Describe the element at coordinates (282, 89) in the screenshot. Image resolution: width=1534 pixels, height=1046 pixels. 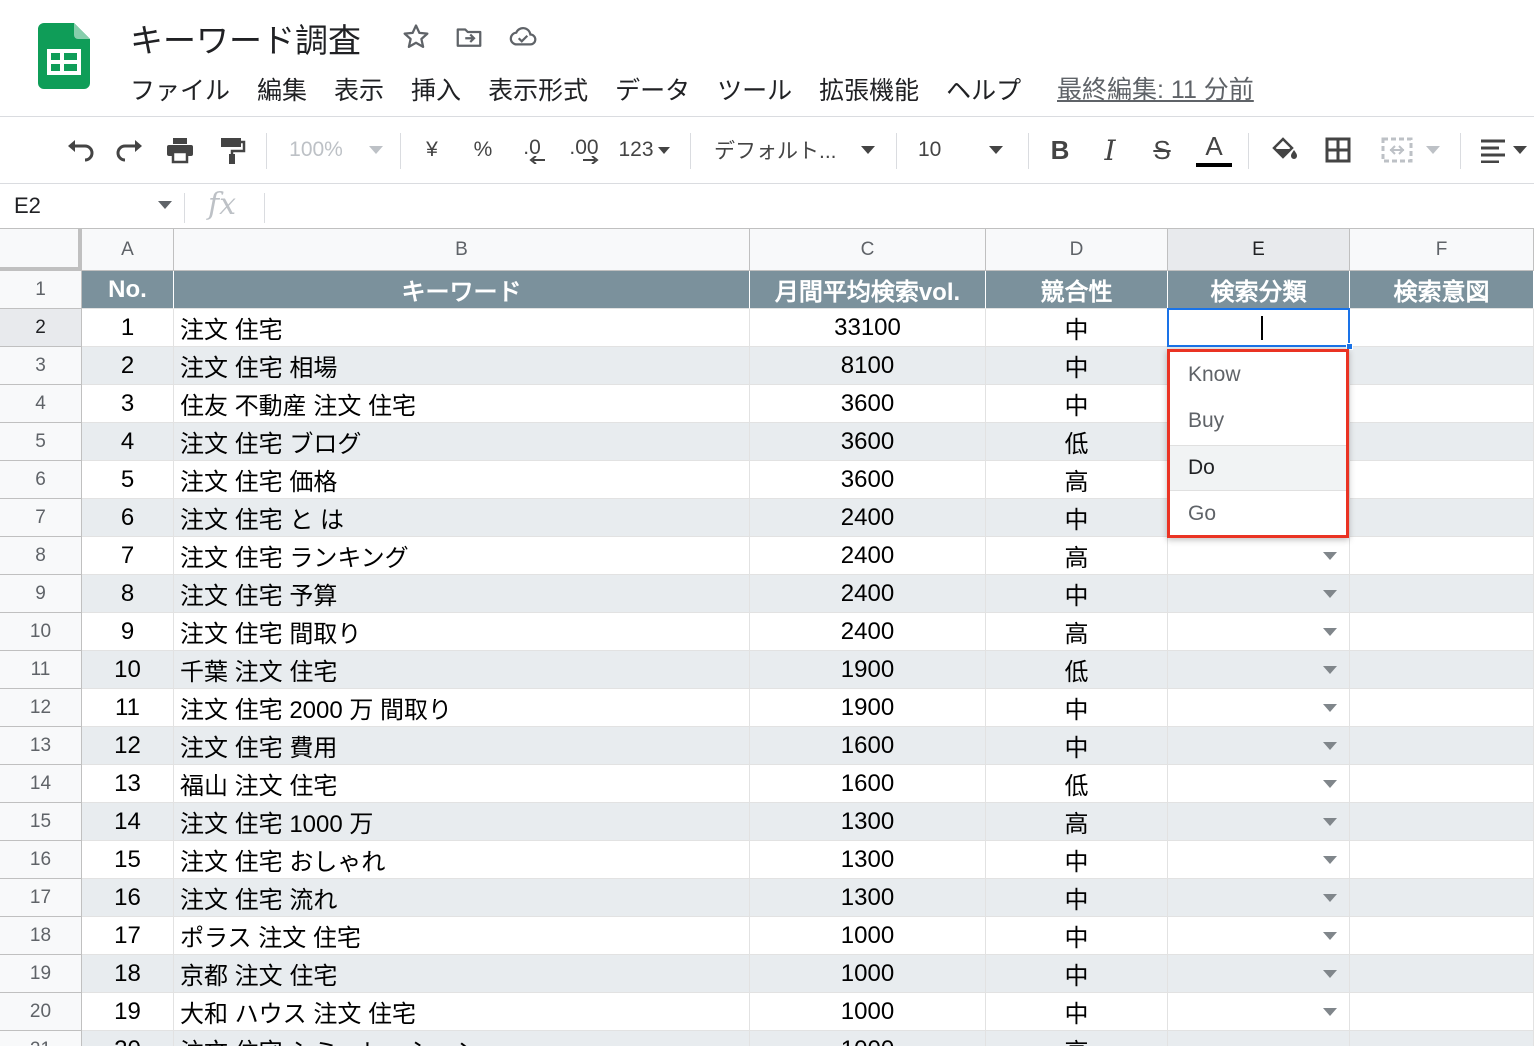
I see `menu-edit: 編集` at that location.